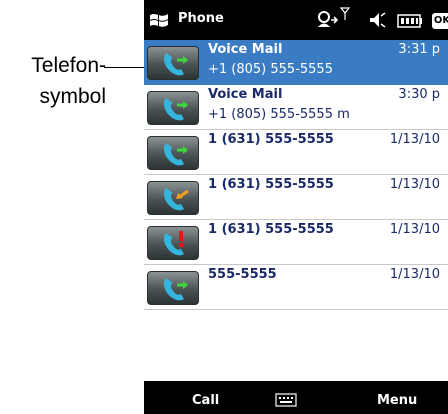 The width and height of the screenshot is (448, 414). I want to click on call-time: 3:30 p, so click(419, 94).